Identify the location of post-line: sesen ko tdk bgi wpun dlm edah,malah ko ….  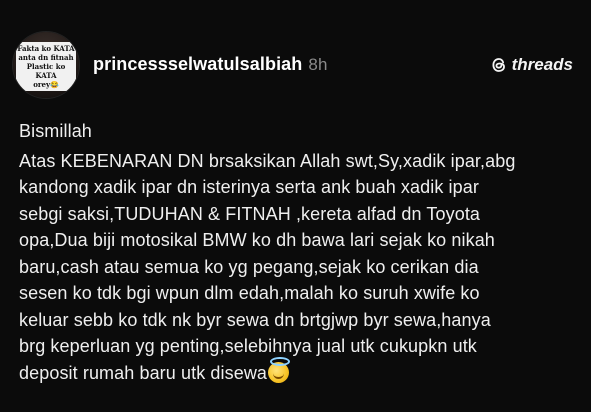
(249, 293).